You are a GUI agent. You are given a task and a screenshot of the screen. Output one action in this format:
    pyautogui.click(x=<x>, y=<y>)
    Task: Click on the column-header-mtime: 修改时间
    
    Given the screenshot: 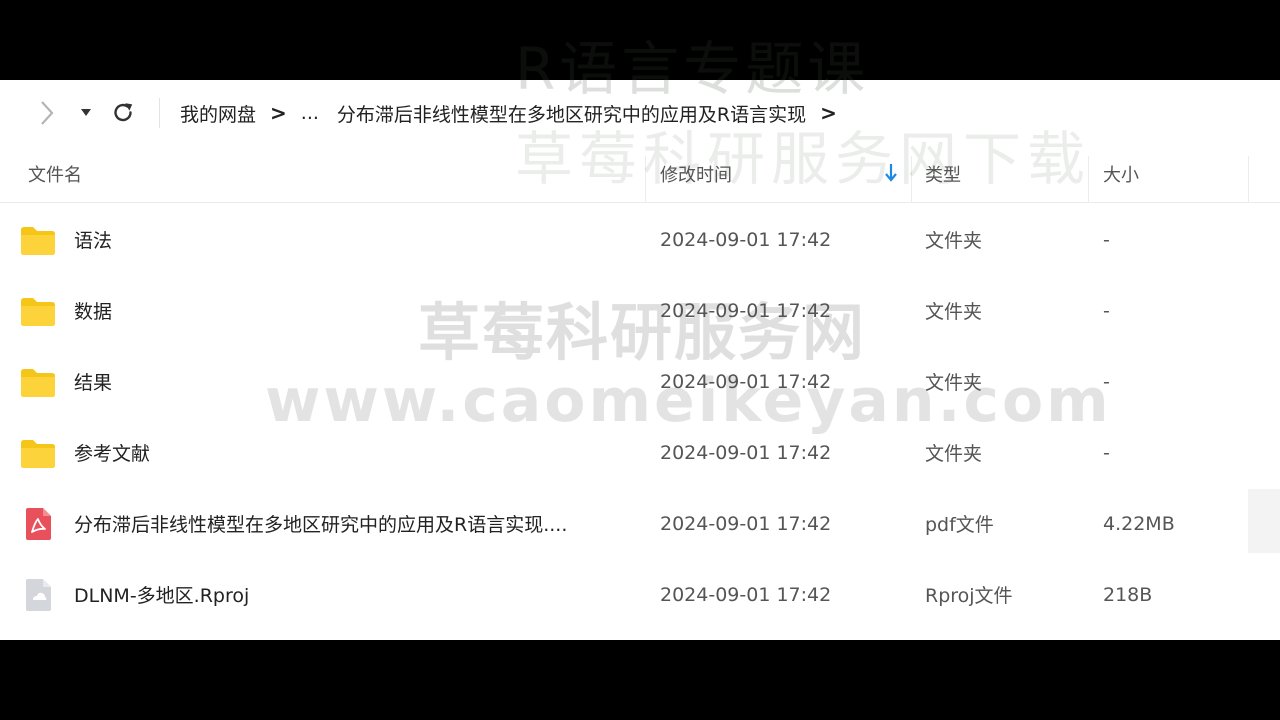 What is the action you would take?
    pyautogui.click(x=780, y=174)
    